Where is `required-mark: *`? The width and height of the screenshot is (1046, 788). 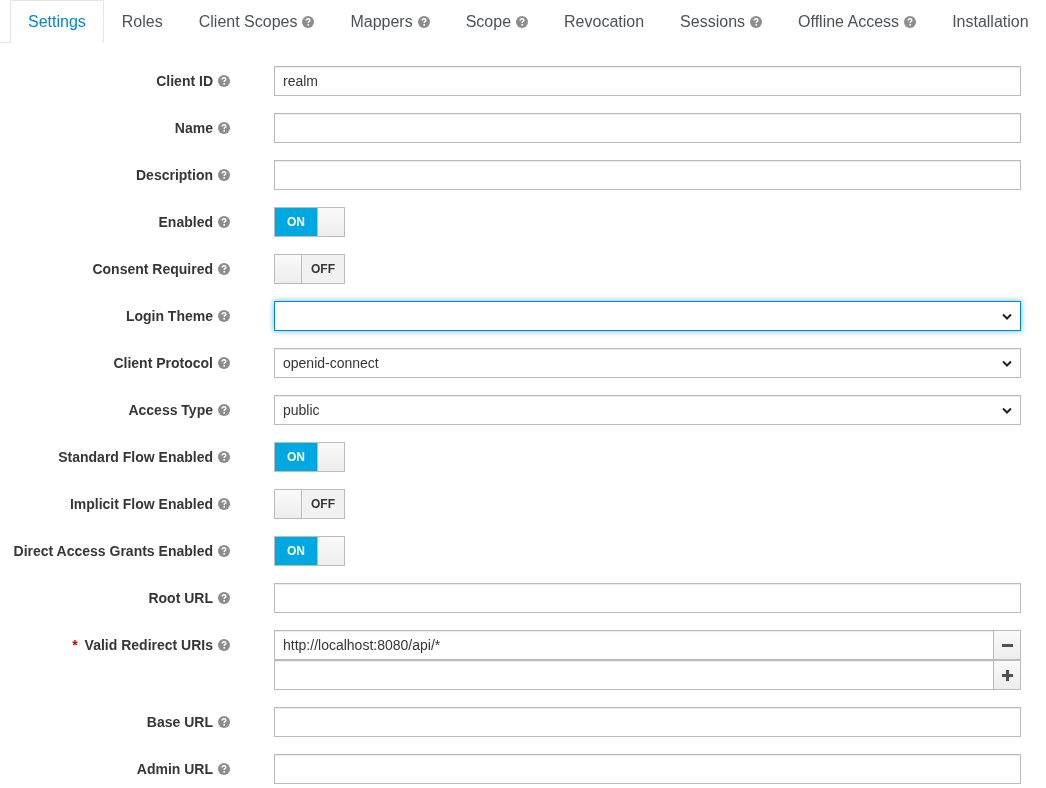
required-mark: * is located at coordinates (75, 645).